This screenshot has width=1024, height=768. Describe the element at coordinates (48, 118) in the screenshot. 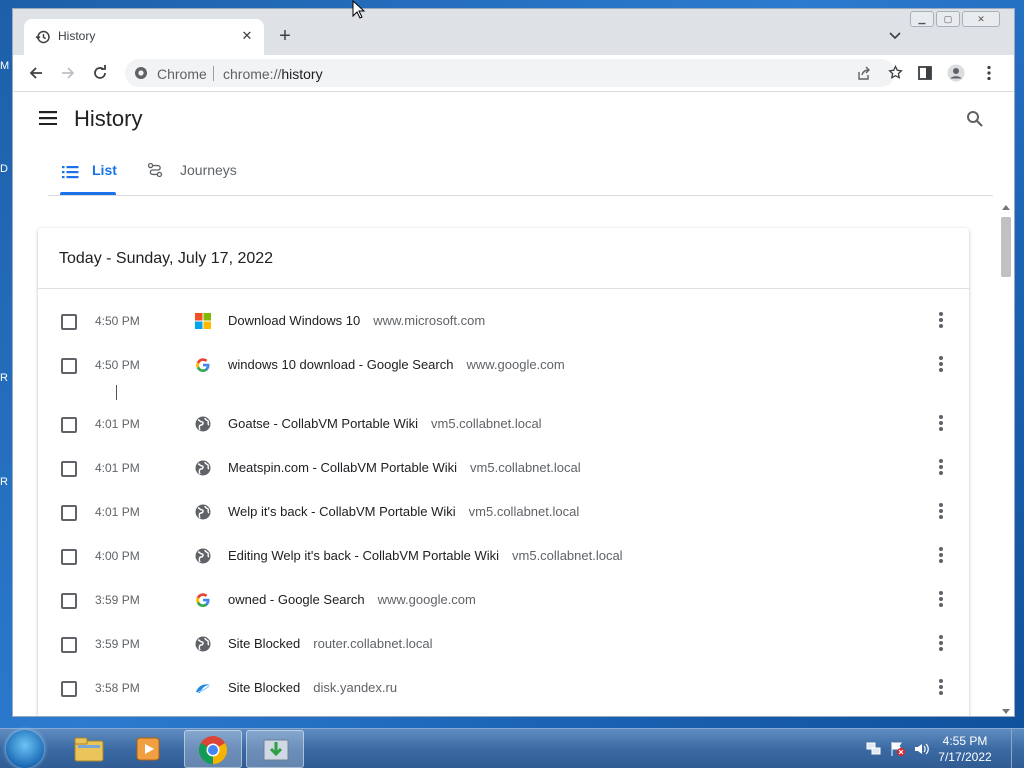

I see `hamburger-menu-icon` at that location.